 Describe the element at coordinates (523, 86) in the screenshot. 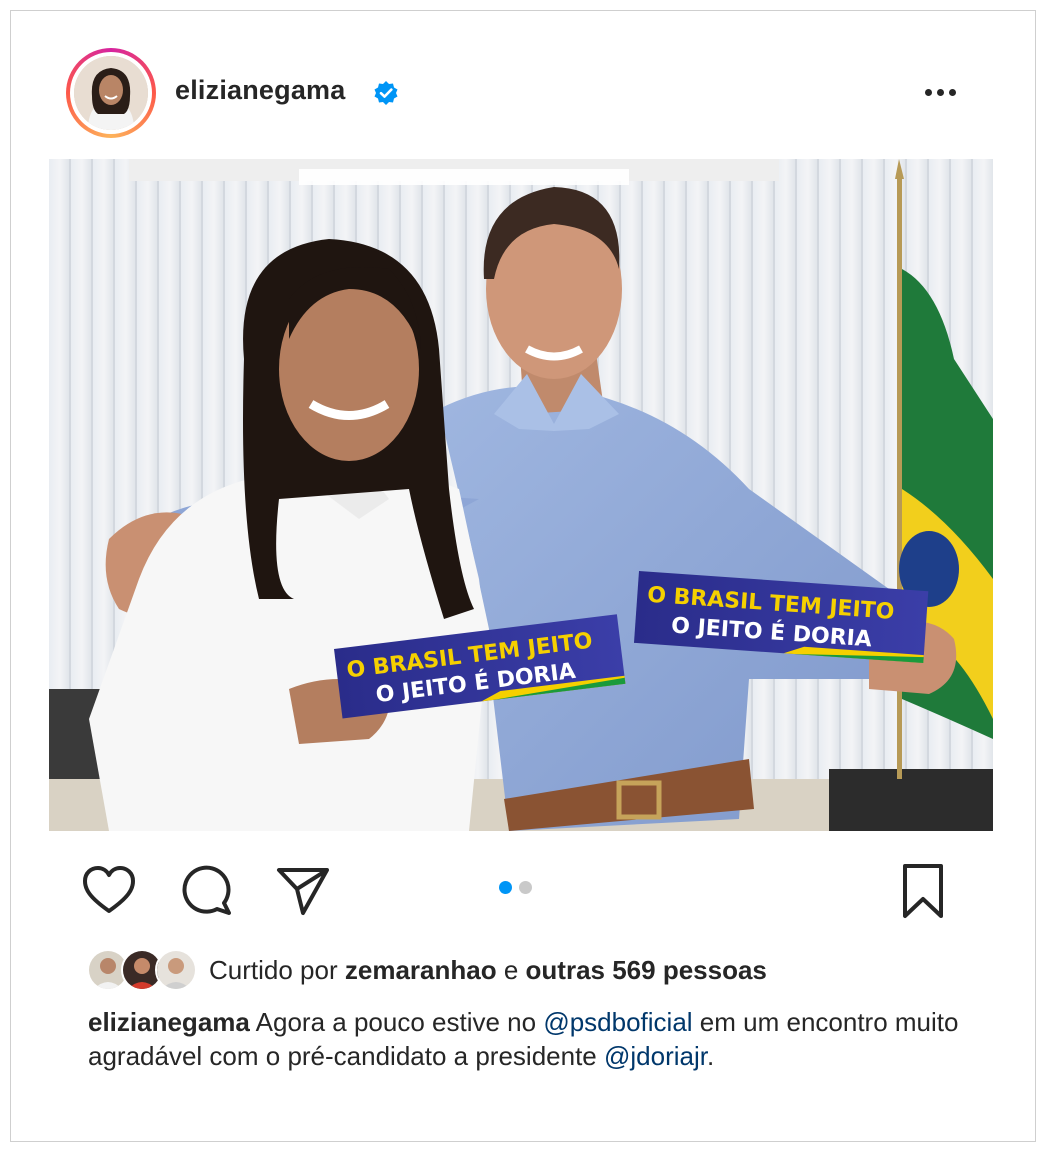

I see `post-header: elizianegama` at that location.